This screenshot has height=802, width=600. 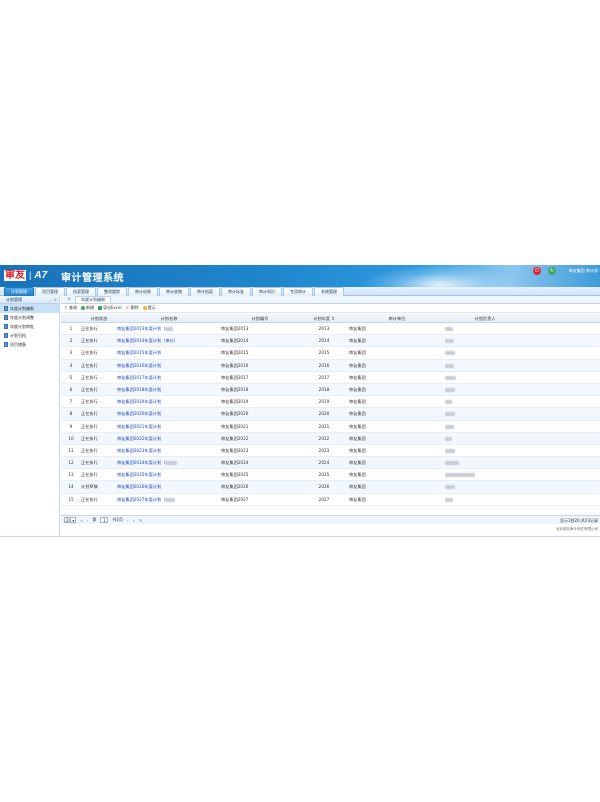 What do you see at coordinates (71, 426) in the screenshot?
I see `cell-index: 9` at bounding box center [71, 426].